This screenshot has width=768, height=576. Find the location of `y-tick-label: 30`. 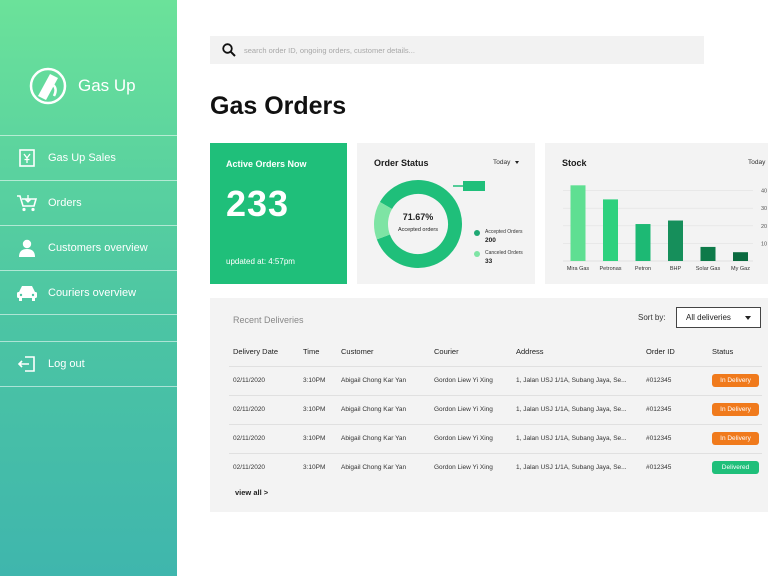

y-tick-label: 30 is located at coordinates (764, 209).